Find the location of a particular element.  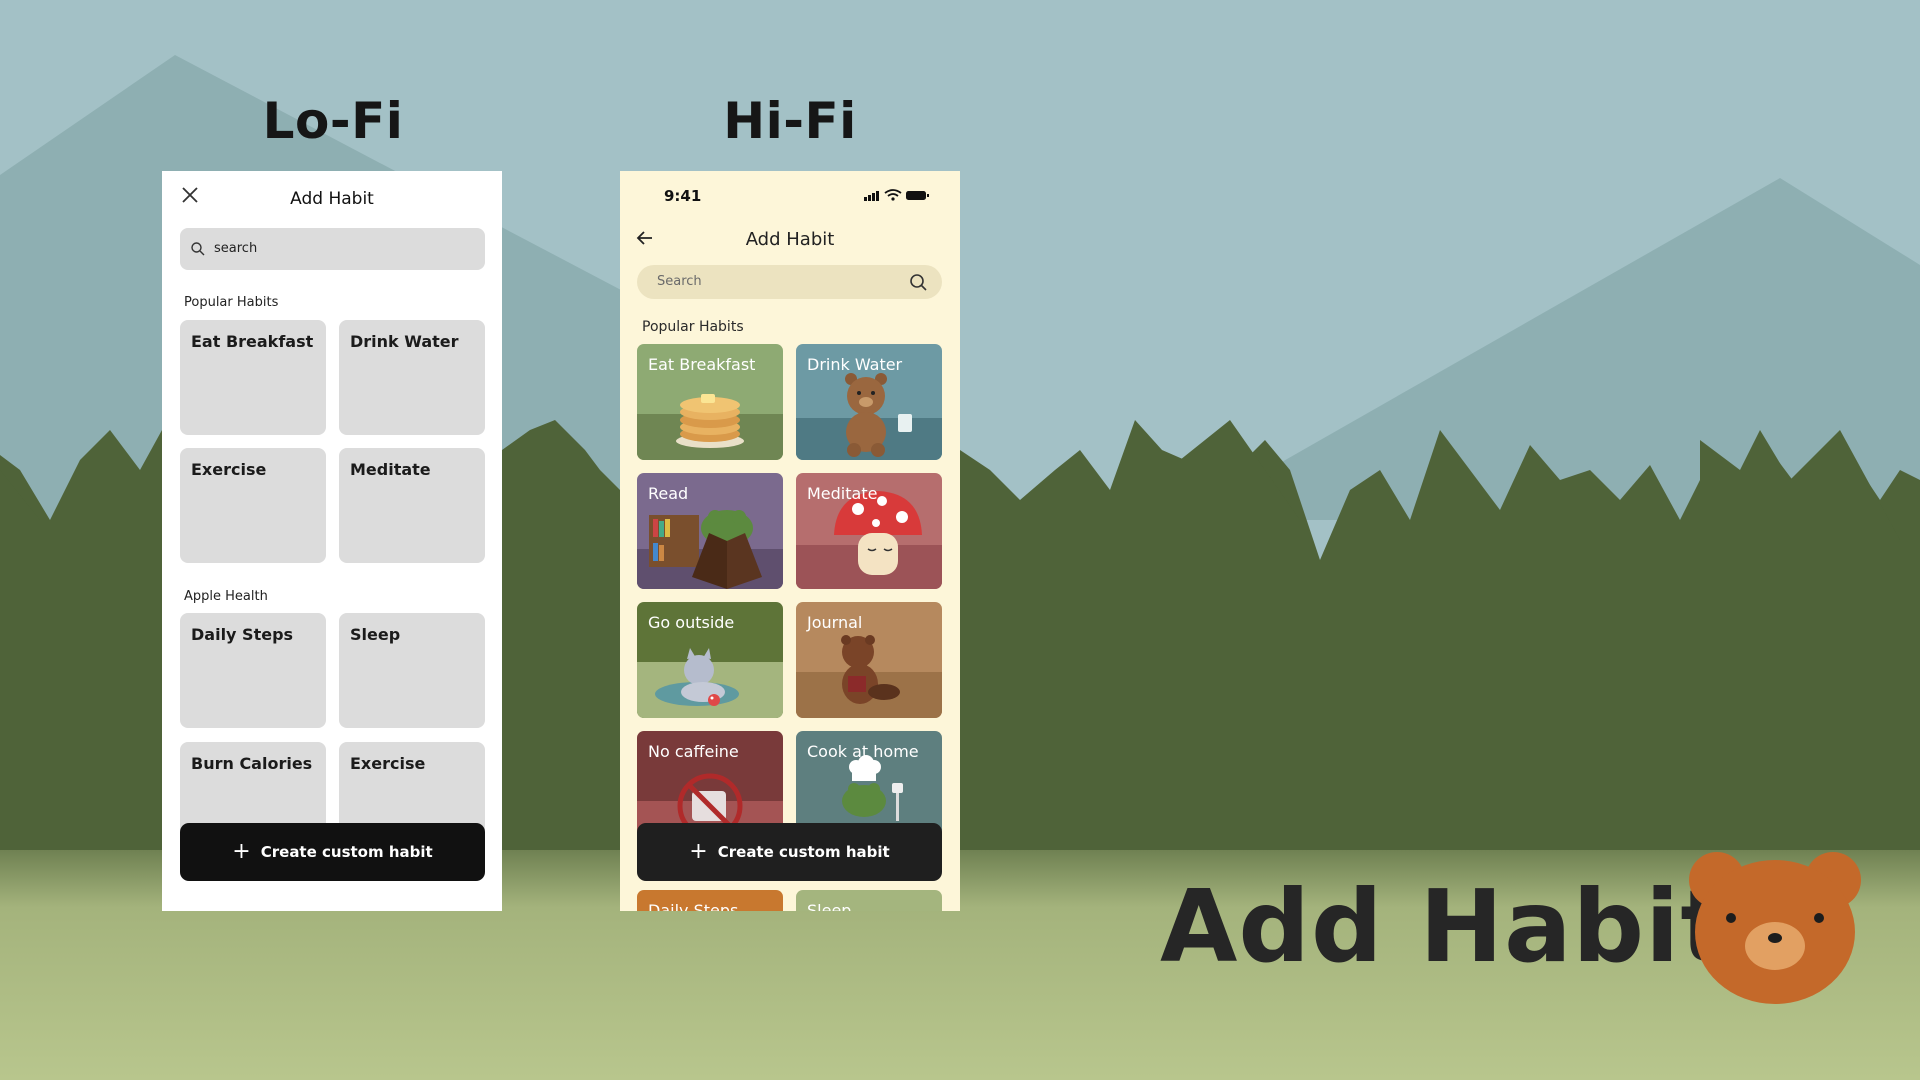

habit-card: Drink Water is located at coordinates (412, 377).